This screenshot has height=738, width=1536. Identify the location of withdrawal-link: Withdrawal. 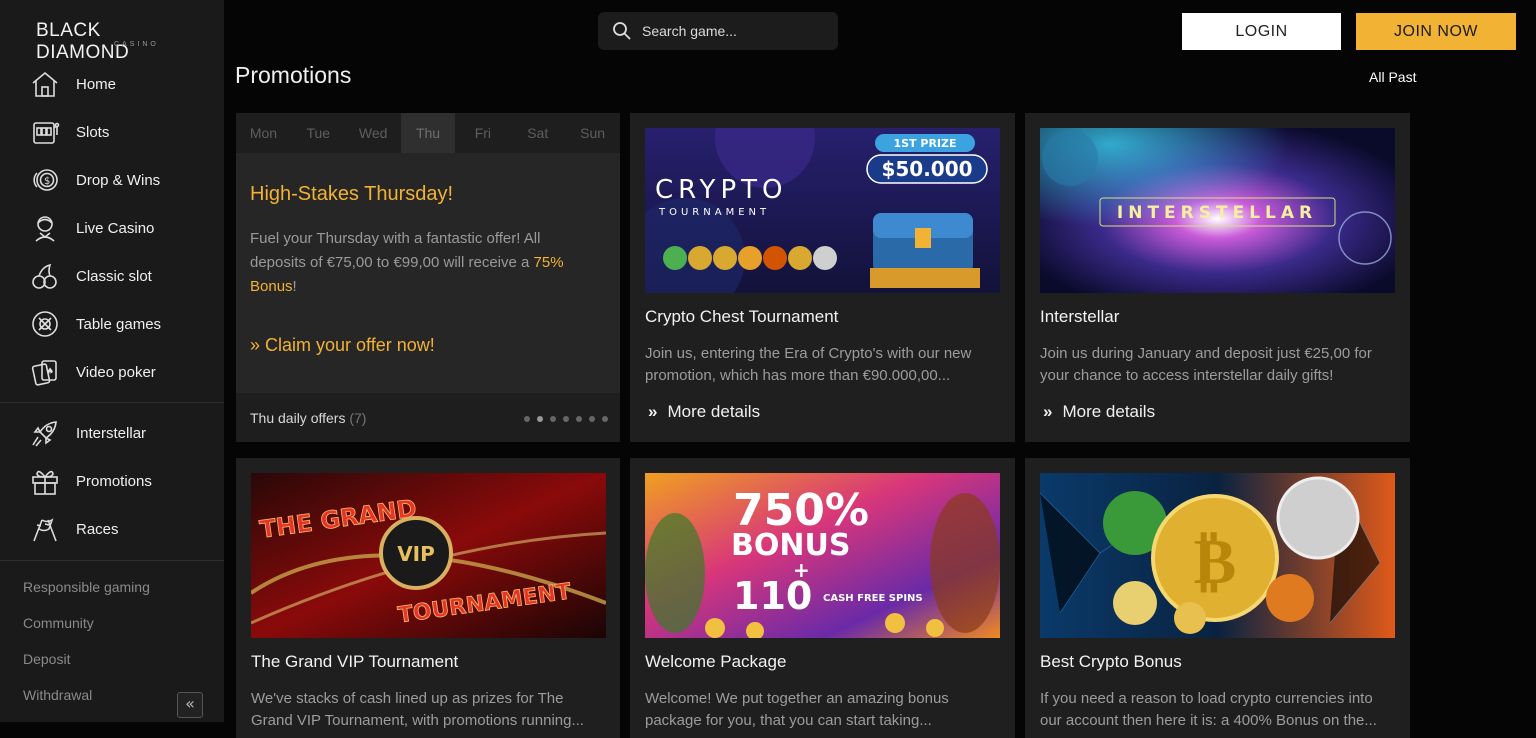
(86, 702).